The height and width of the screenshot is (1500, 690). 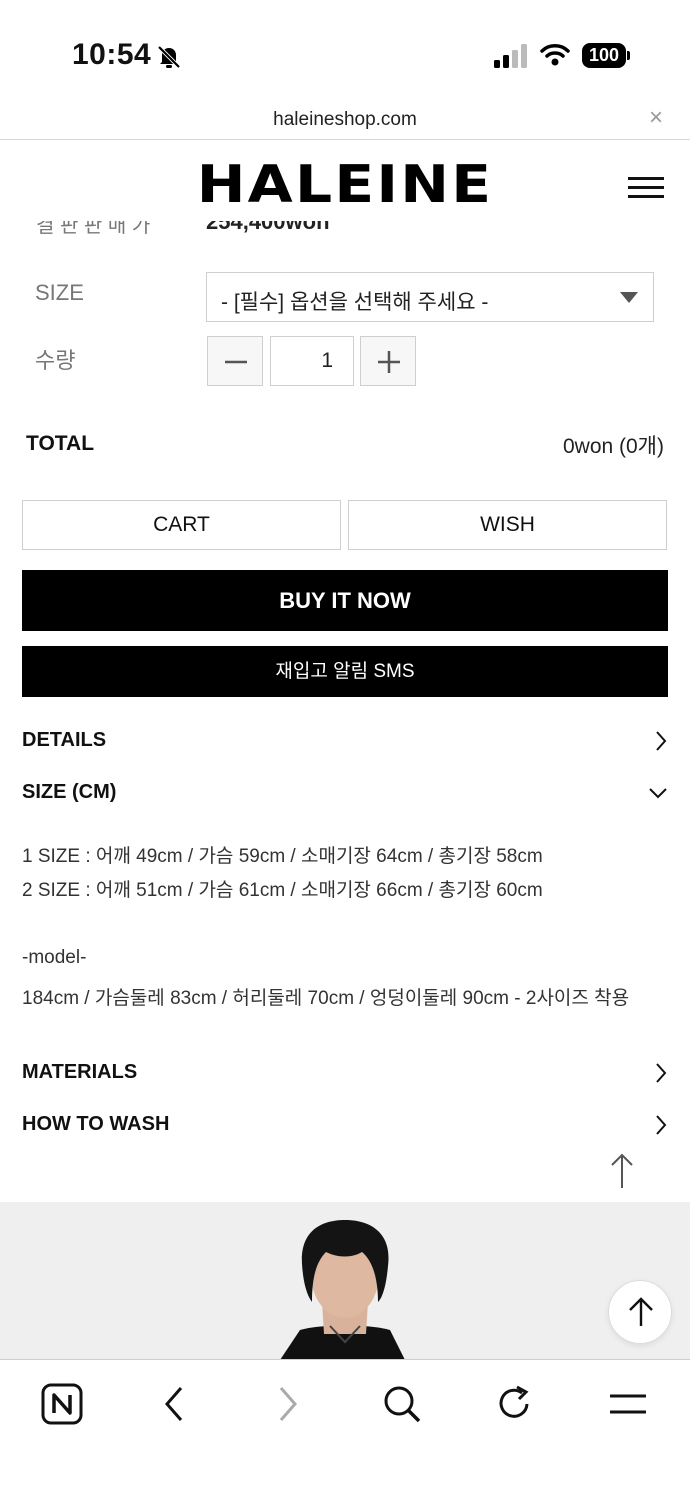 What do you see at coordinates (507, 525) in the screenshot?
I see `wish-button: WISH` at bounding box center [507, 525].